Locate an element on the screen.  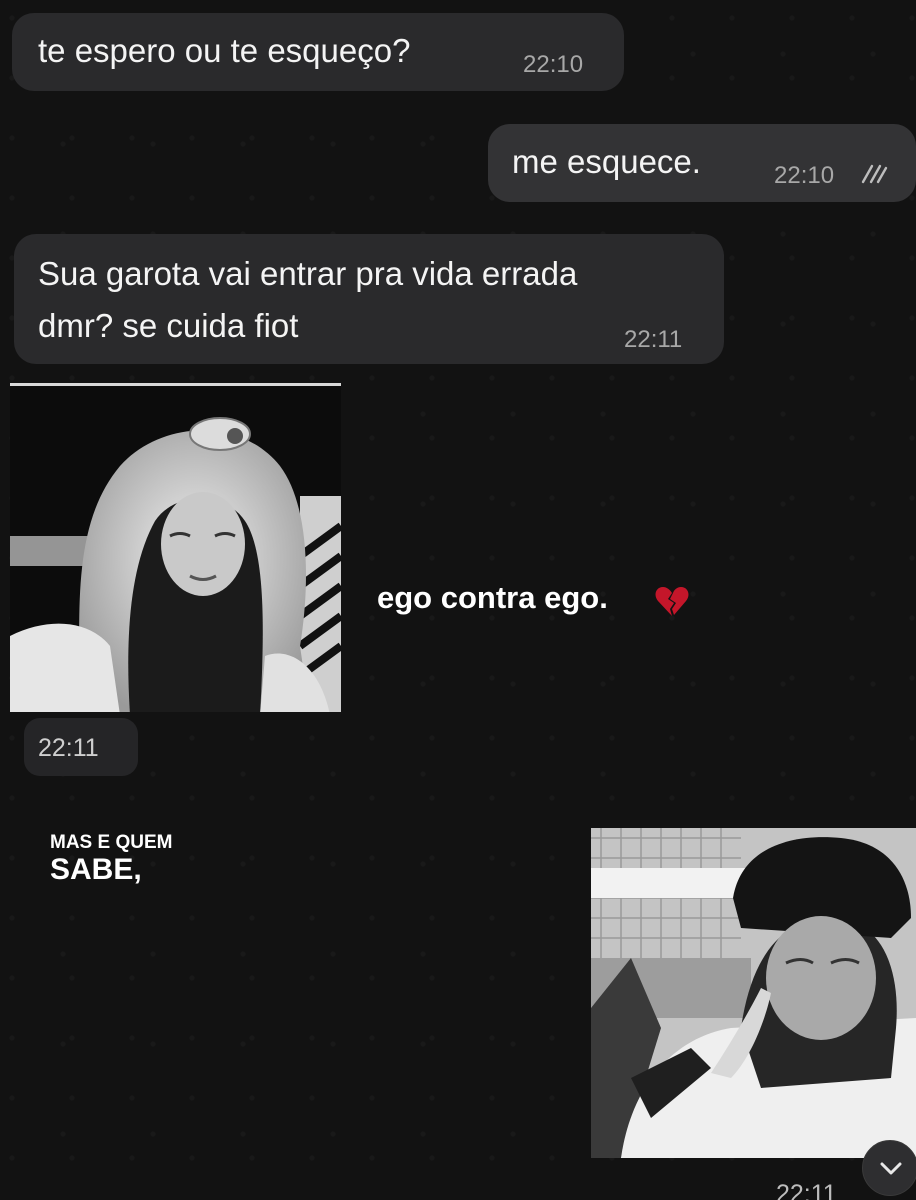
overlay-text-line2: SABE, is located at coordinates (96, 869).